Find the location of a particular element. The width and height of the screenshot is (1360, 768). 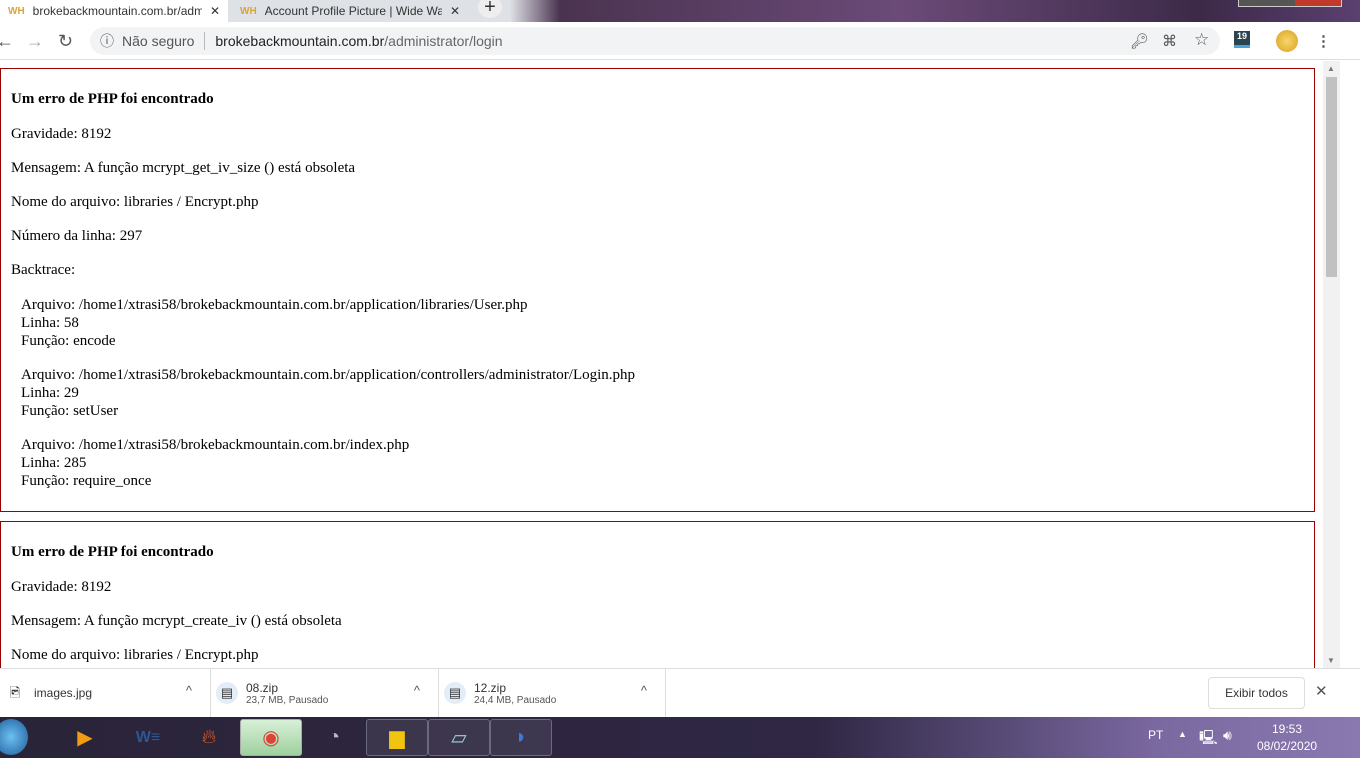

firewall-app-icon: 🔥︎ is located at coordinates (209, 737).